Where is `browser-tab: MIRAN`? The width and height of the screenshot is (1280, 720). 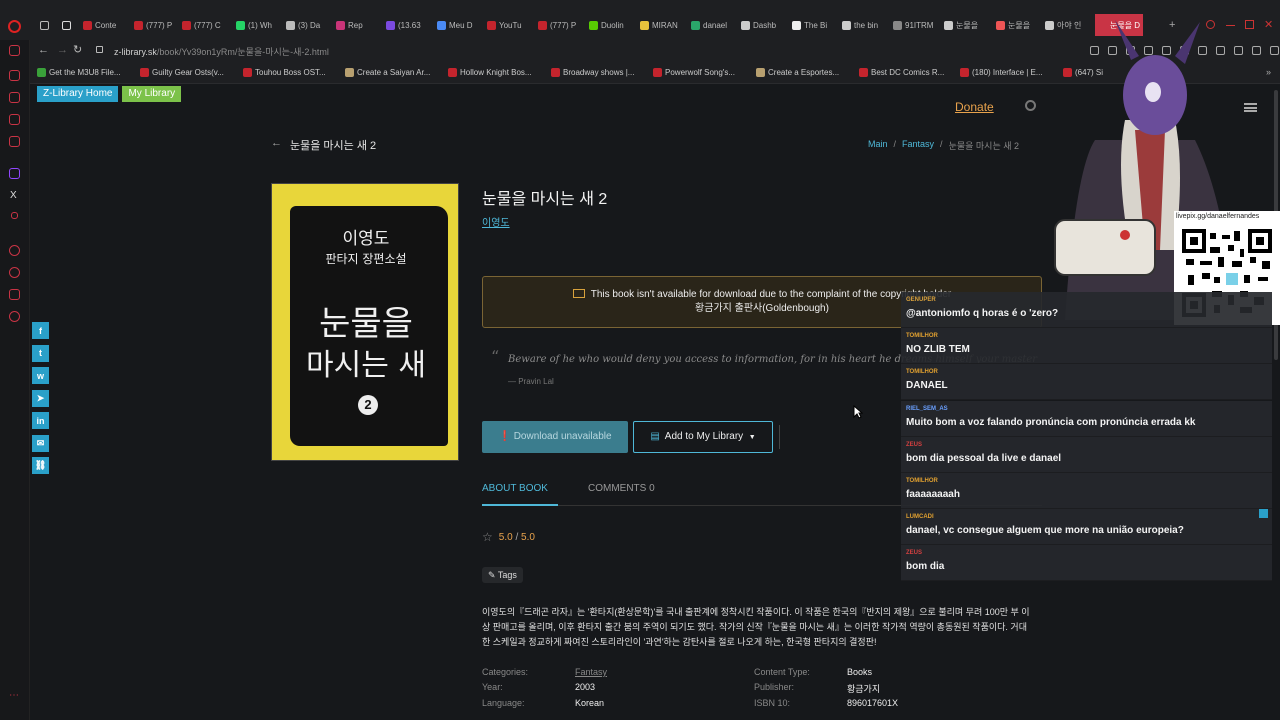 browser-tab: MIRAN is located at coordinates (664, 25).